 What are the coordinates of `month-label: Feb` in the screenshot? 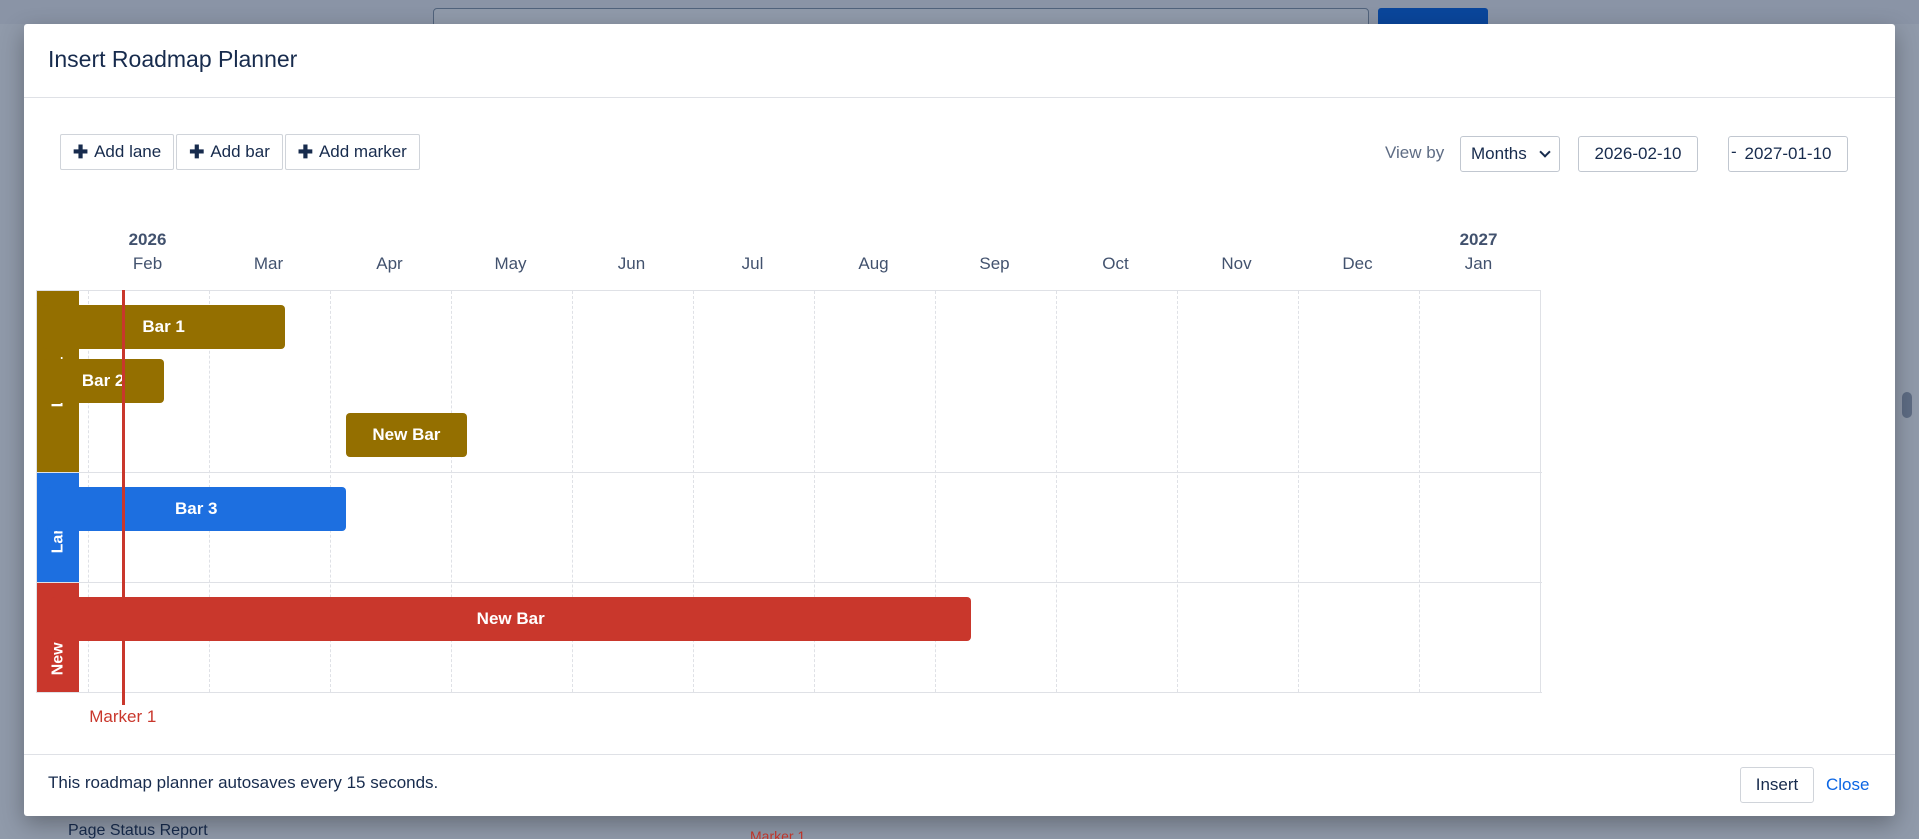 It's located at (147, 263).